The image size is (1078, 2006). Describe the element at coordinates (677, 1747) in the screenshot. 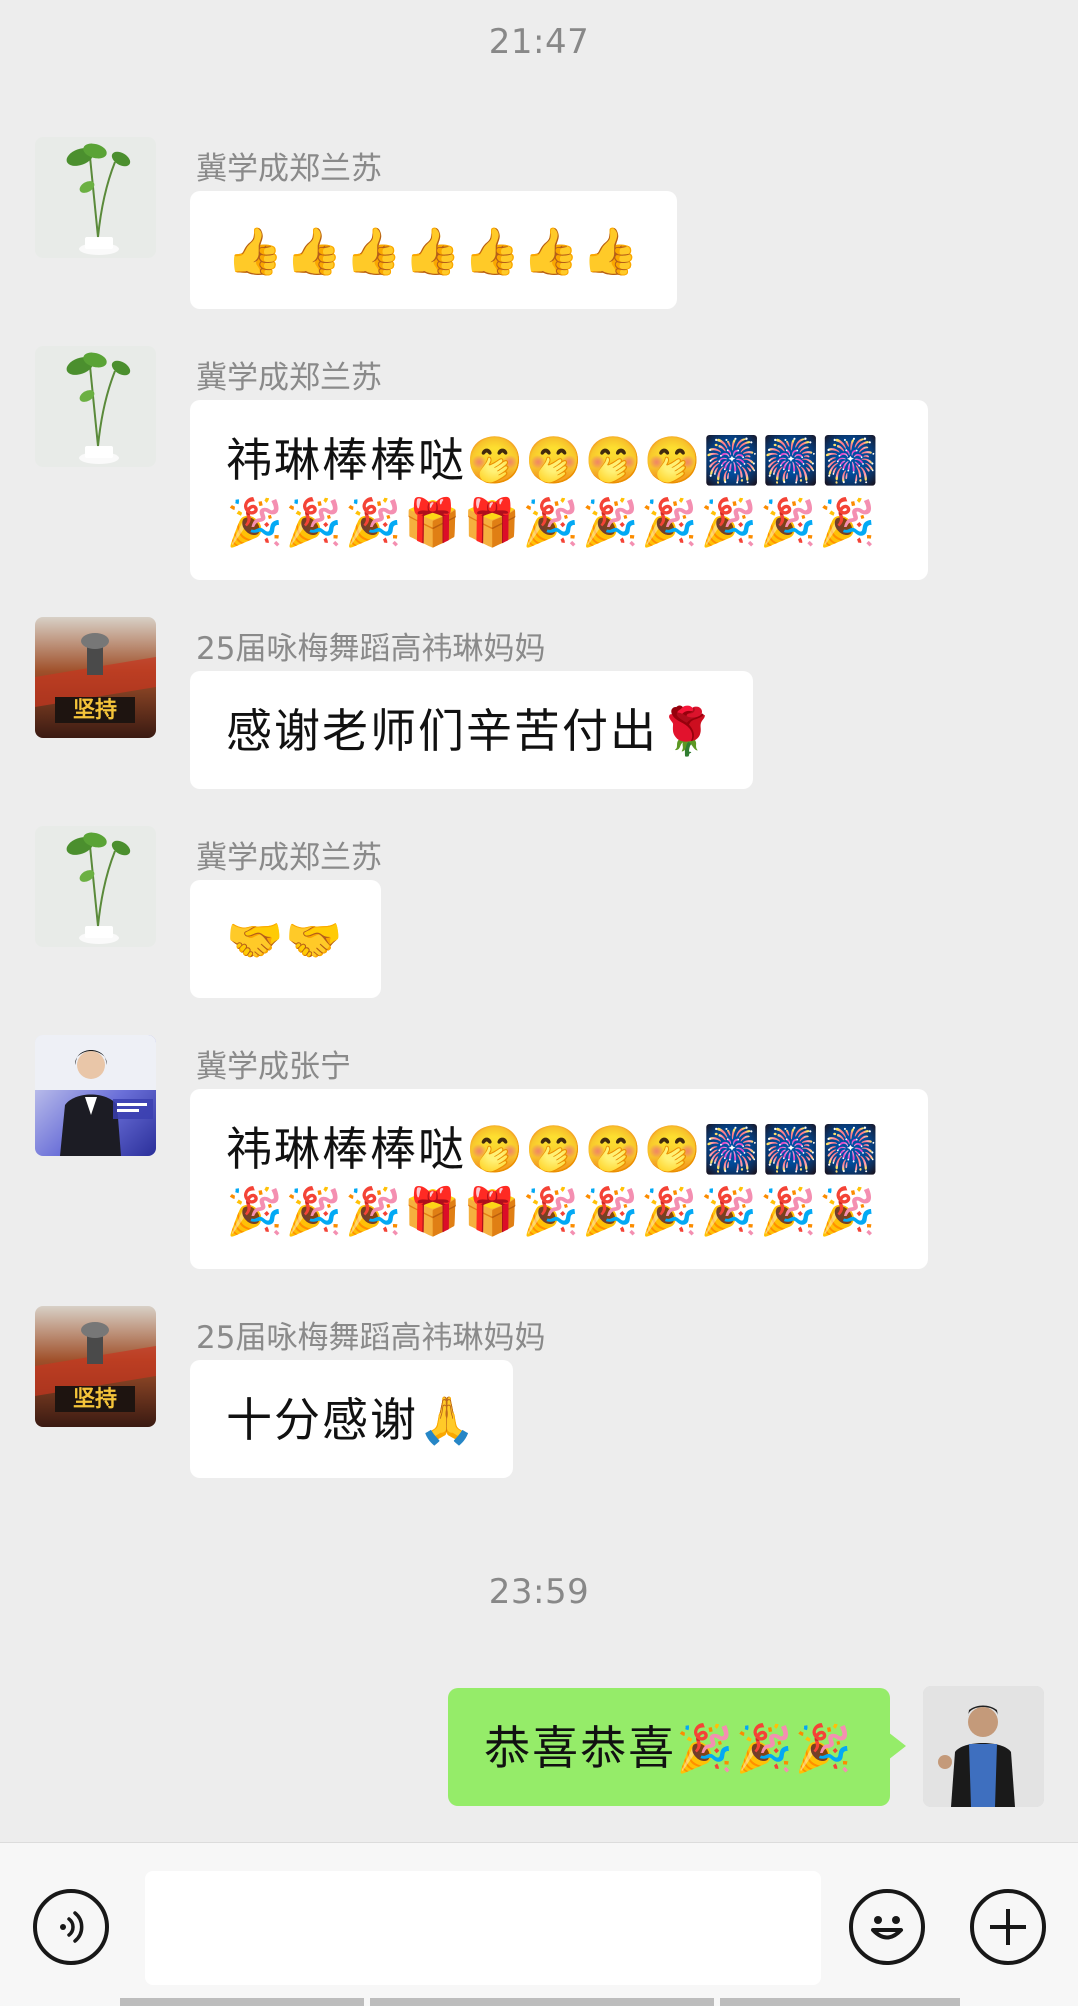

I see `self-message-bubble: 恭喜恭喜🎉🎉🎉` at that location.